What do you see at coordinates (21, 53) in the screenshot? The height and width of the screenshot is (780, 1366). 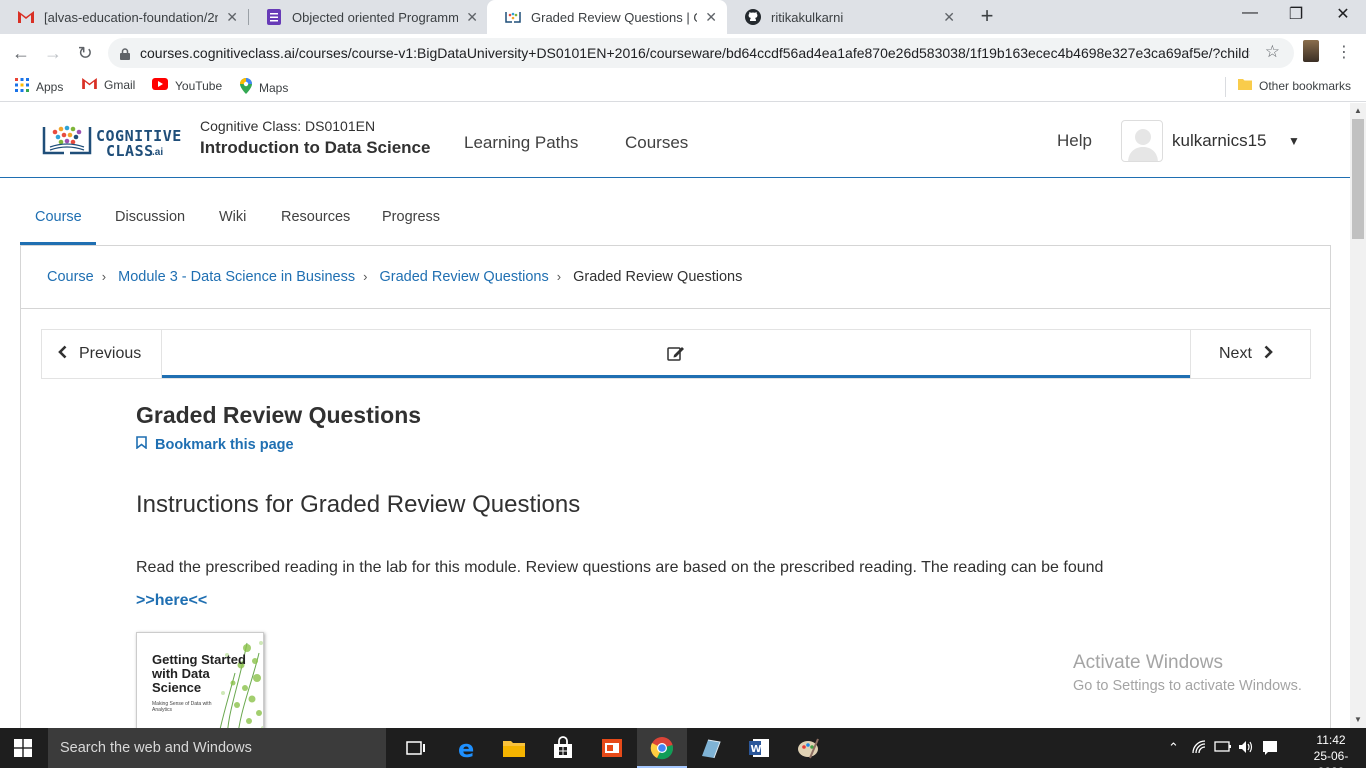 I see `back-arrow-icon: ←` at bounding box center [21, 53].